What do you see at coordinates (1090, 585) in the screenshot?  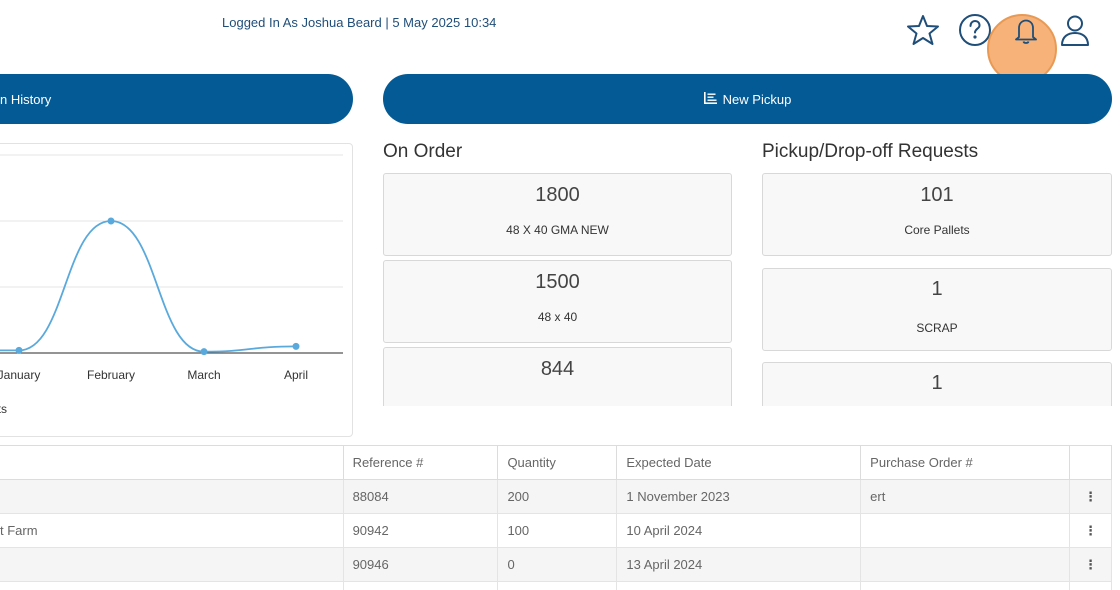 I see `row-menu-icon` at bounding box center [1090, 585].